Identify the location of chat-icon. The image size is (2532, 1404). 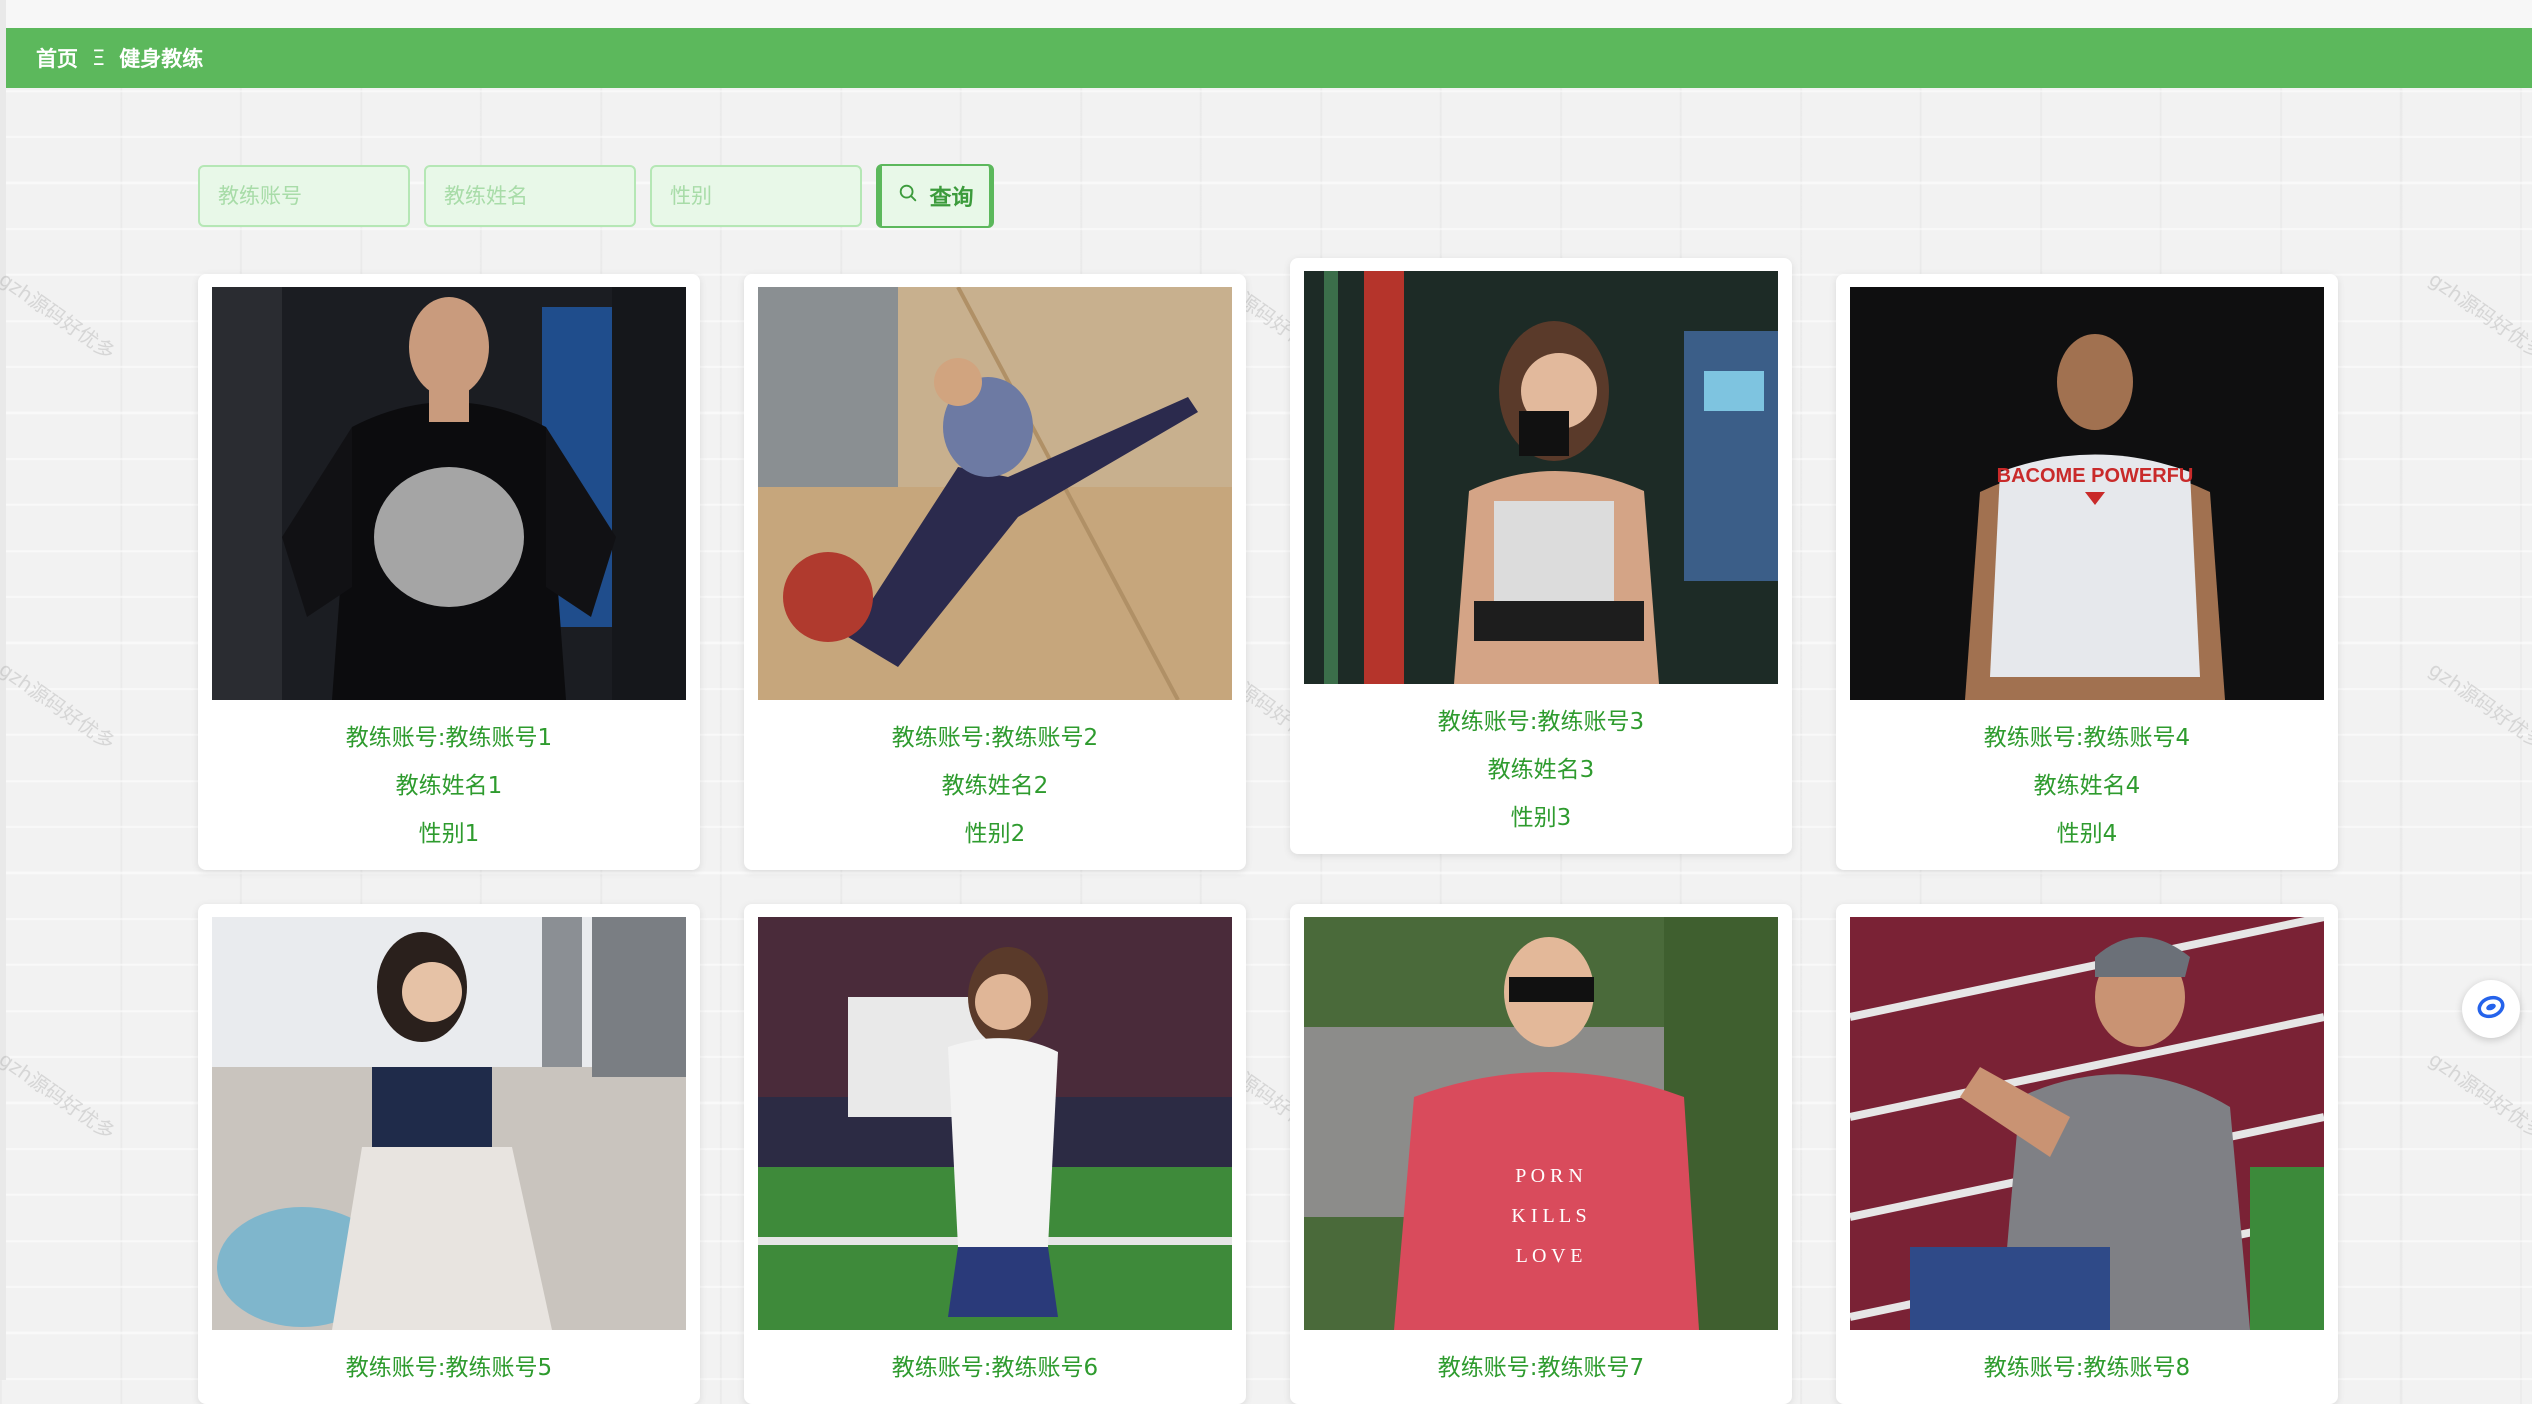
(2491, 1009).